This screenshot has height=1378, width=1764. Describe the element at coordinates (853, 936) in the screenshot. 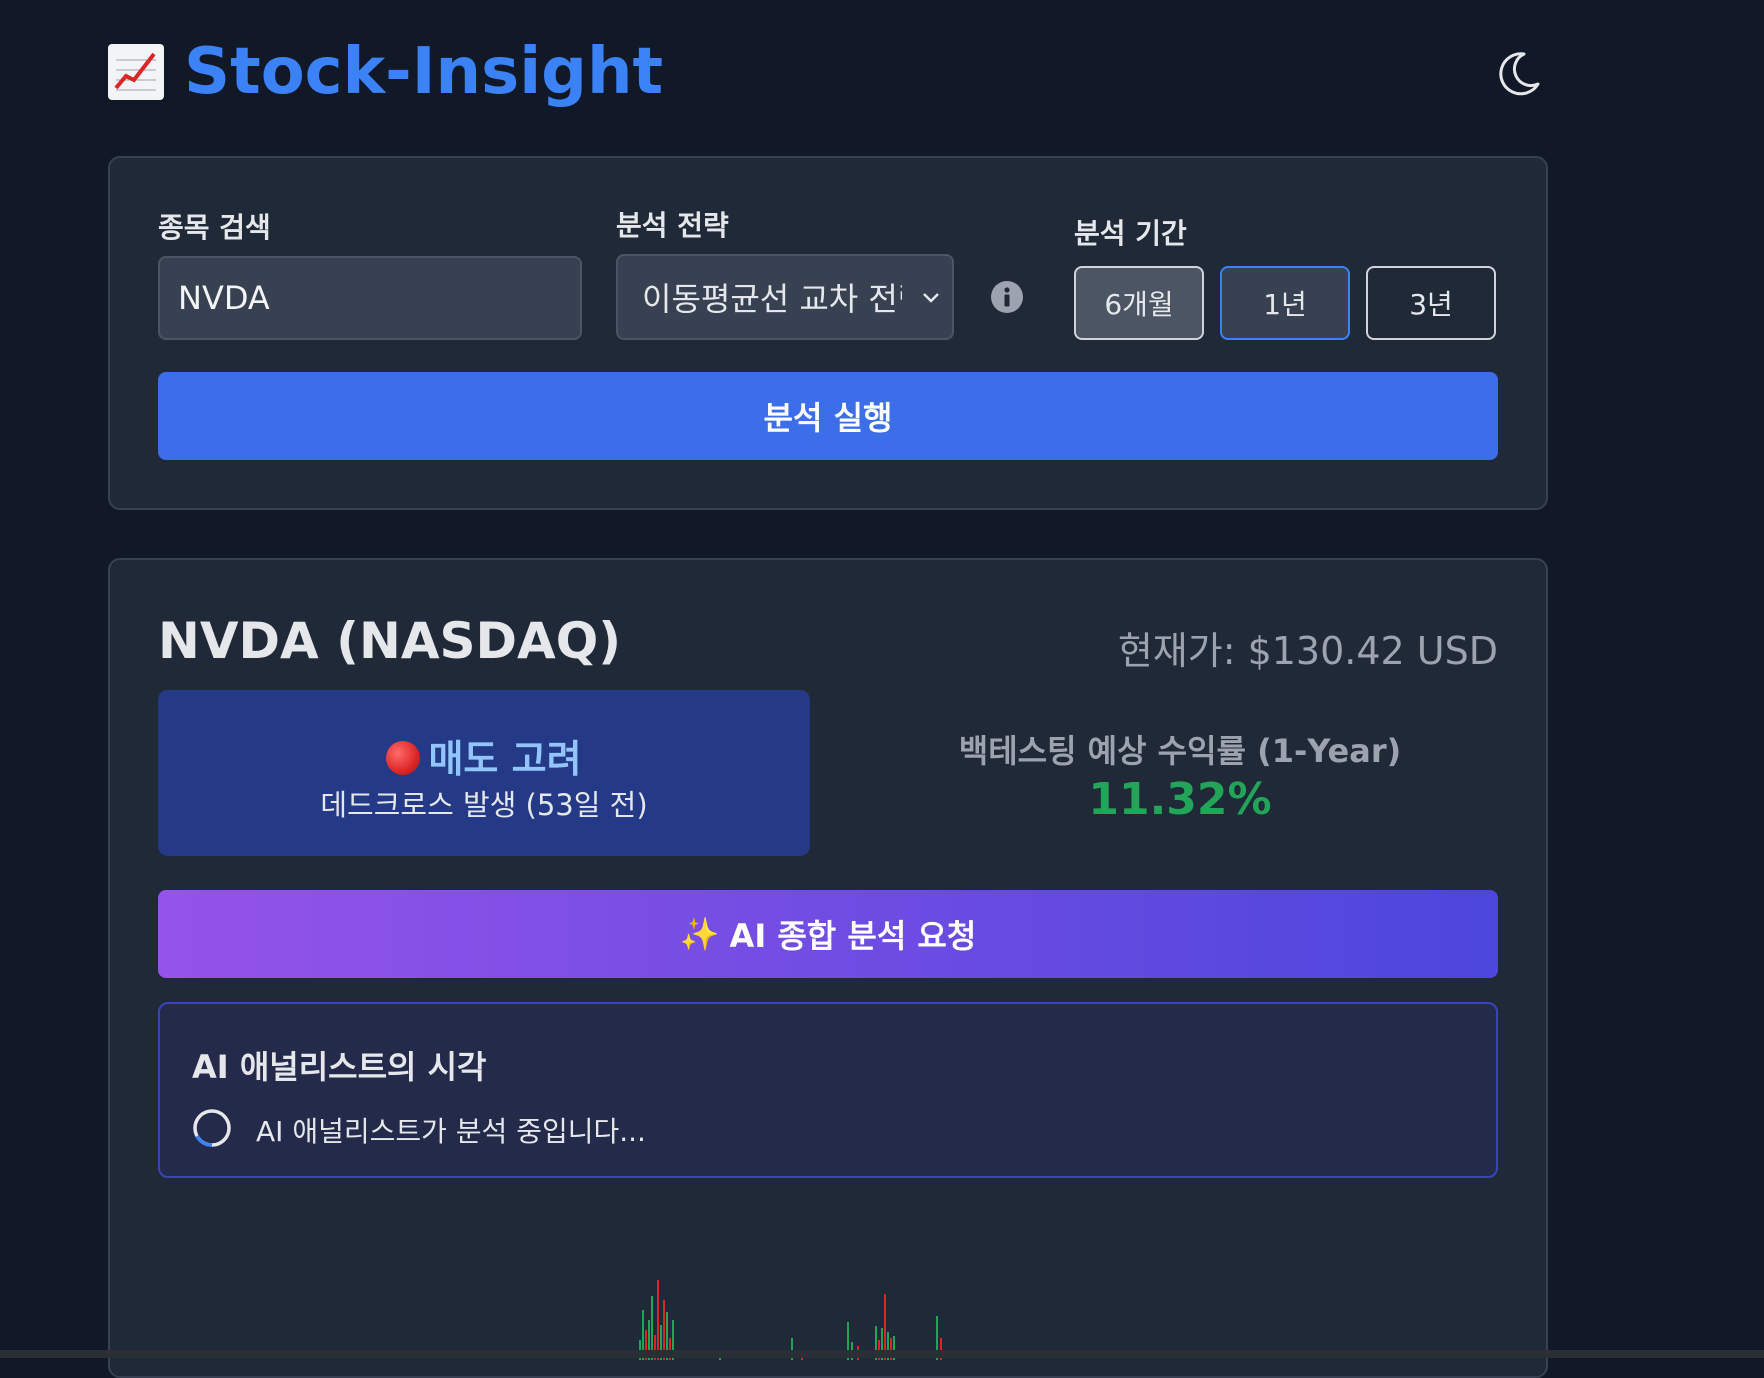

I see `ai-analysis-button-label: AI 종합 분석 요청` at that location.